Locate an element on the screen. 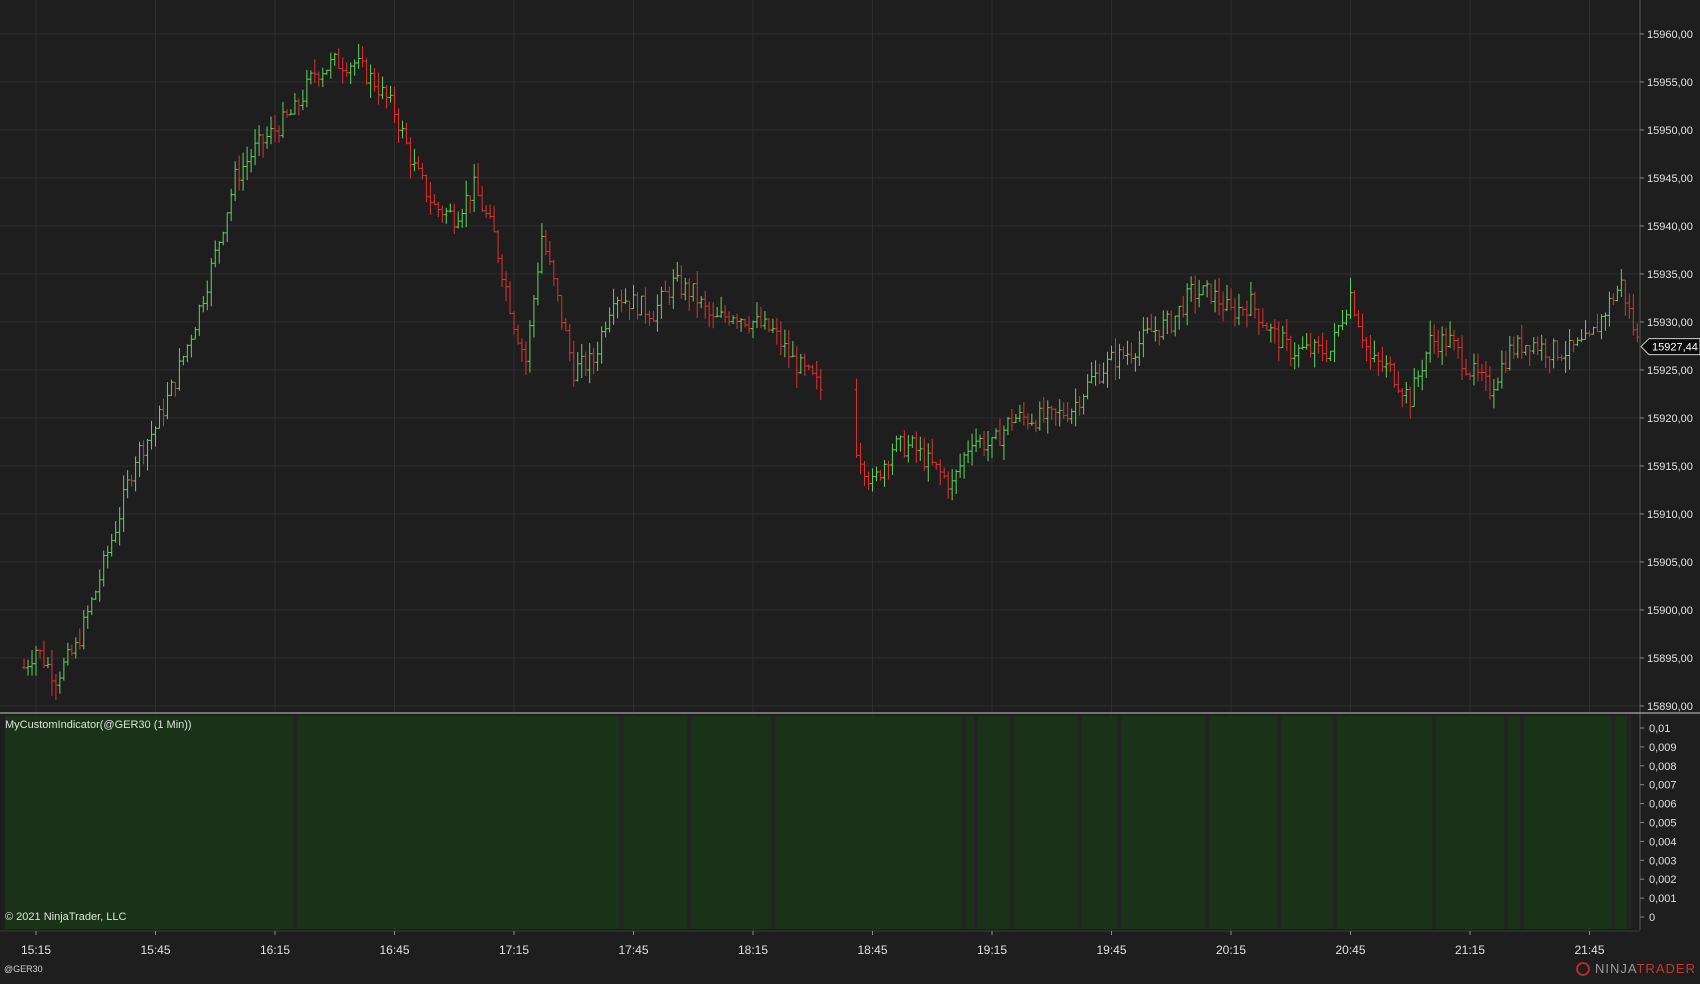 This screenshot has width=1700, height=984. time-tick-label: 21:45 is located at coordinates (1589, 950).